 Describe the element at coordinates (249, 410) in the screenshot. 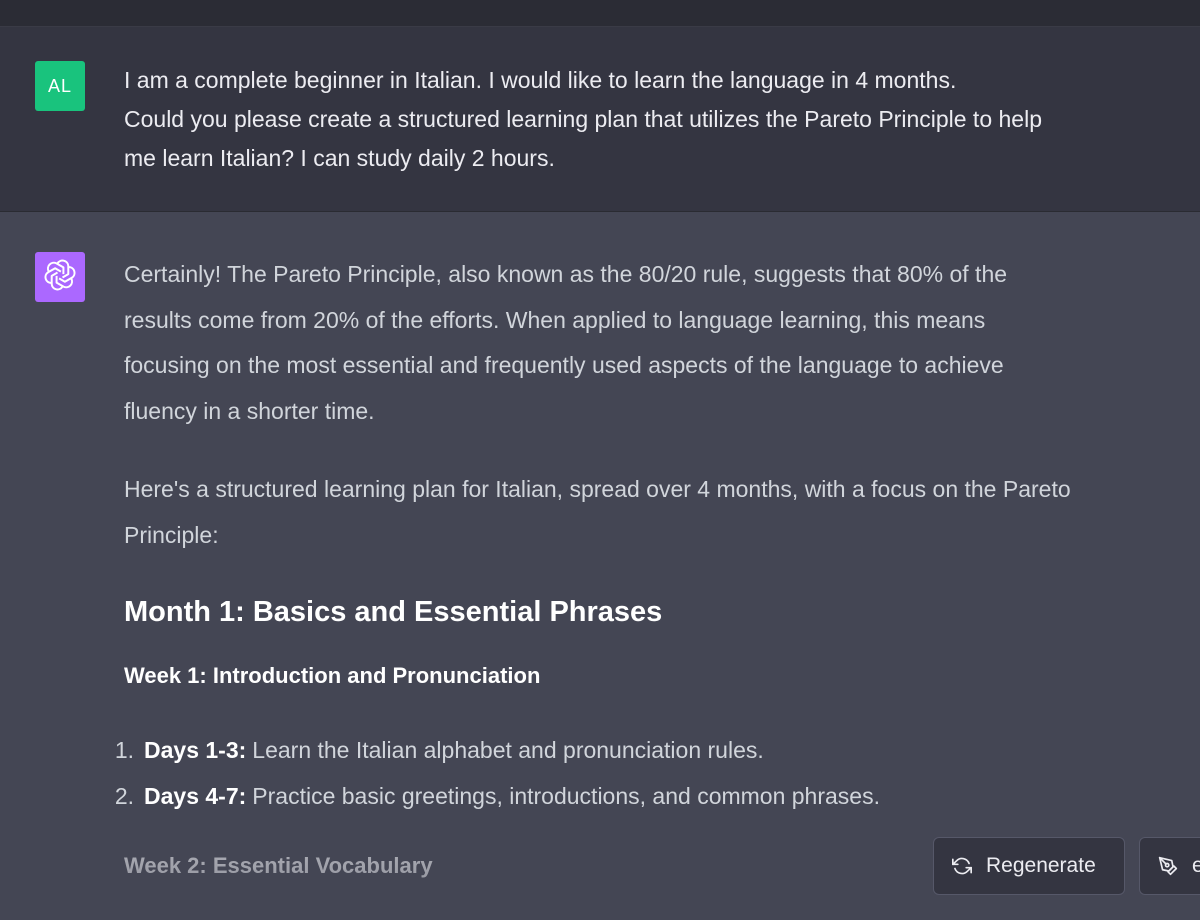

I see `intro-line: fluency in a shorter time.` at that location.